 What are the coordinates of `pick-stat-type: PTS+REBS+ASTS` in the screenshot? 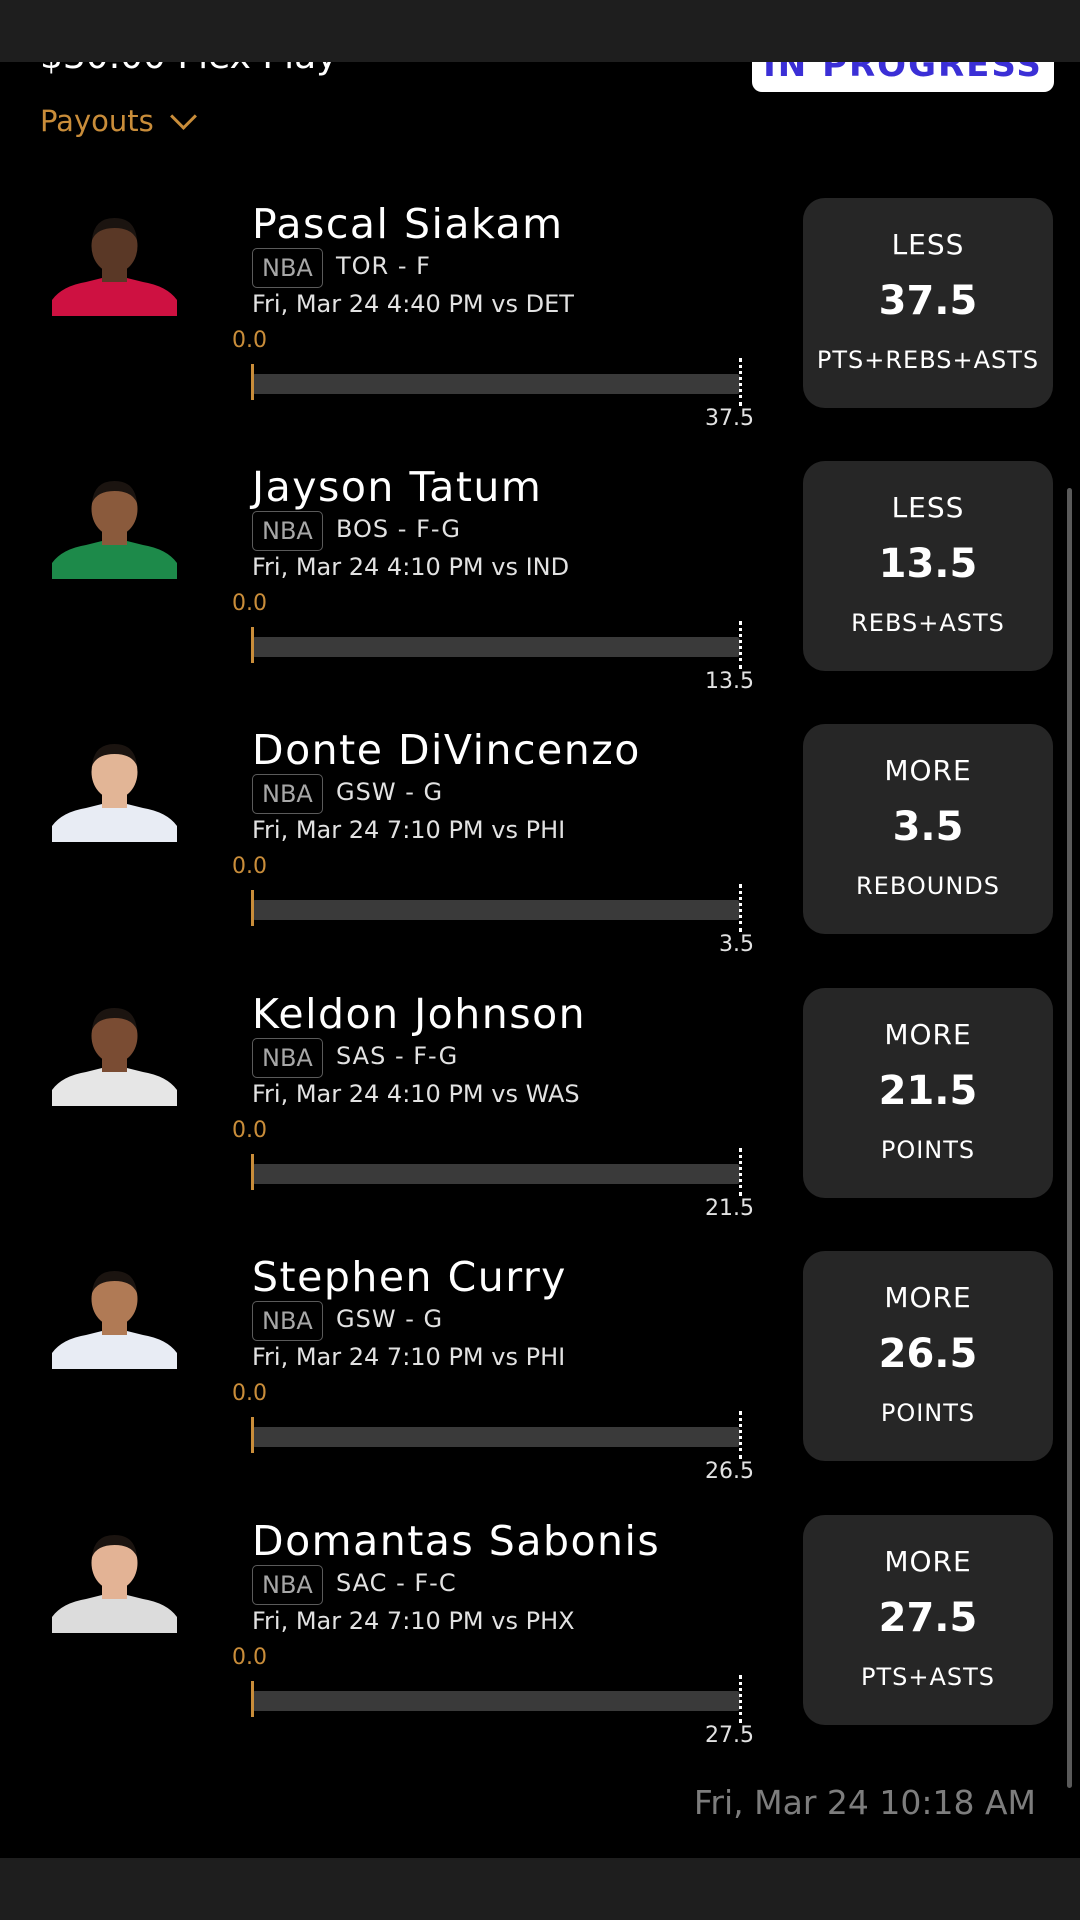 It's located at (928, 360).